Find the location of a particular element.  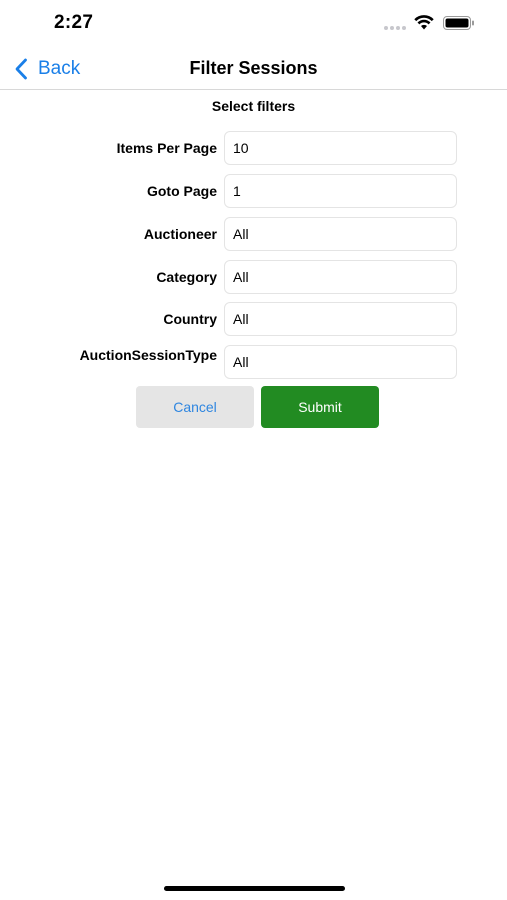

goto-page-label: Goto Page is located at coordinates (181, 191).